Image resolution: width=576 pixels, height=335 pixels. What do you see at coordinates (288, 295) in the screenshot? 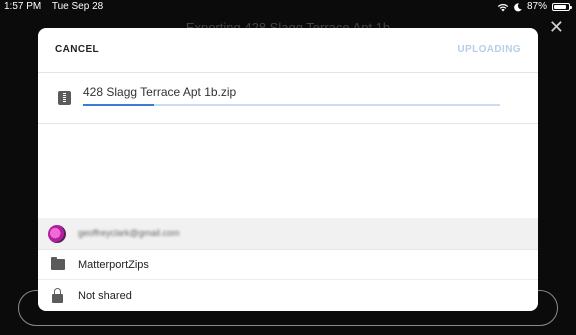
I see `sharing-row: Not shared` at bounding box center [288, 295].